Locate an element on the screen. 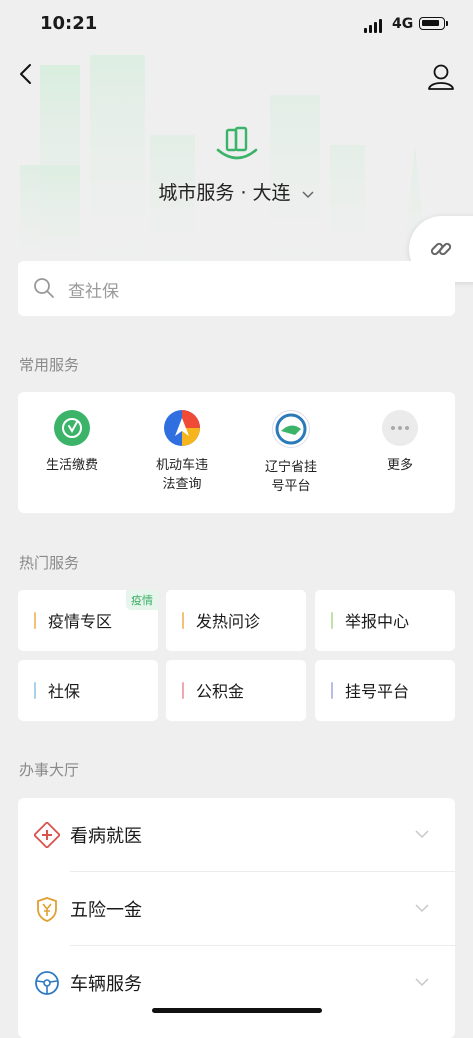 The height and width of the screenshot is (1038, 473). user-profile-icon is located at coordinates (441, 77).